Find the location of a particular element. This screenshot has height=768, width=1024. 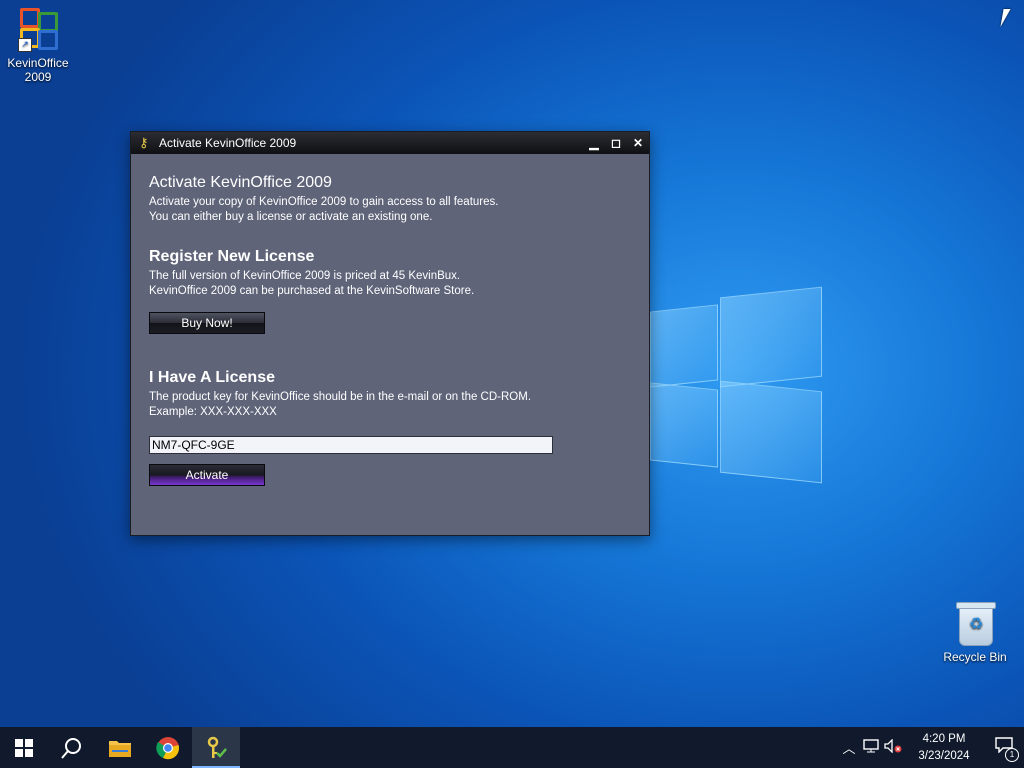

chrome-icon is located at coordinates (167, 747).